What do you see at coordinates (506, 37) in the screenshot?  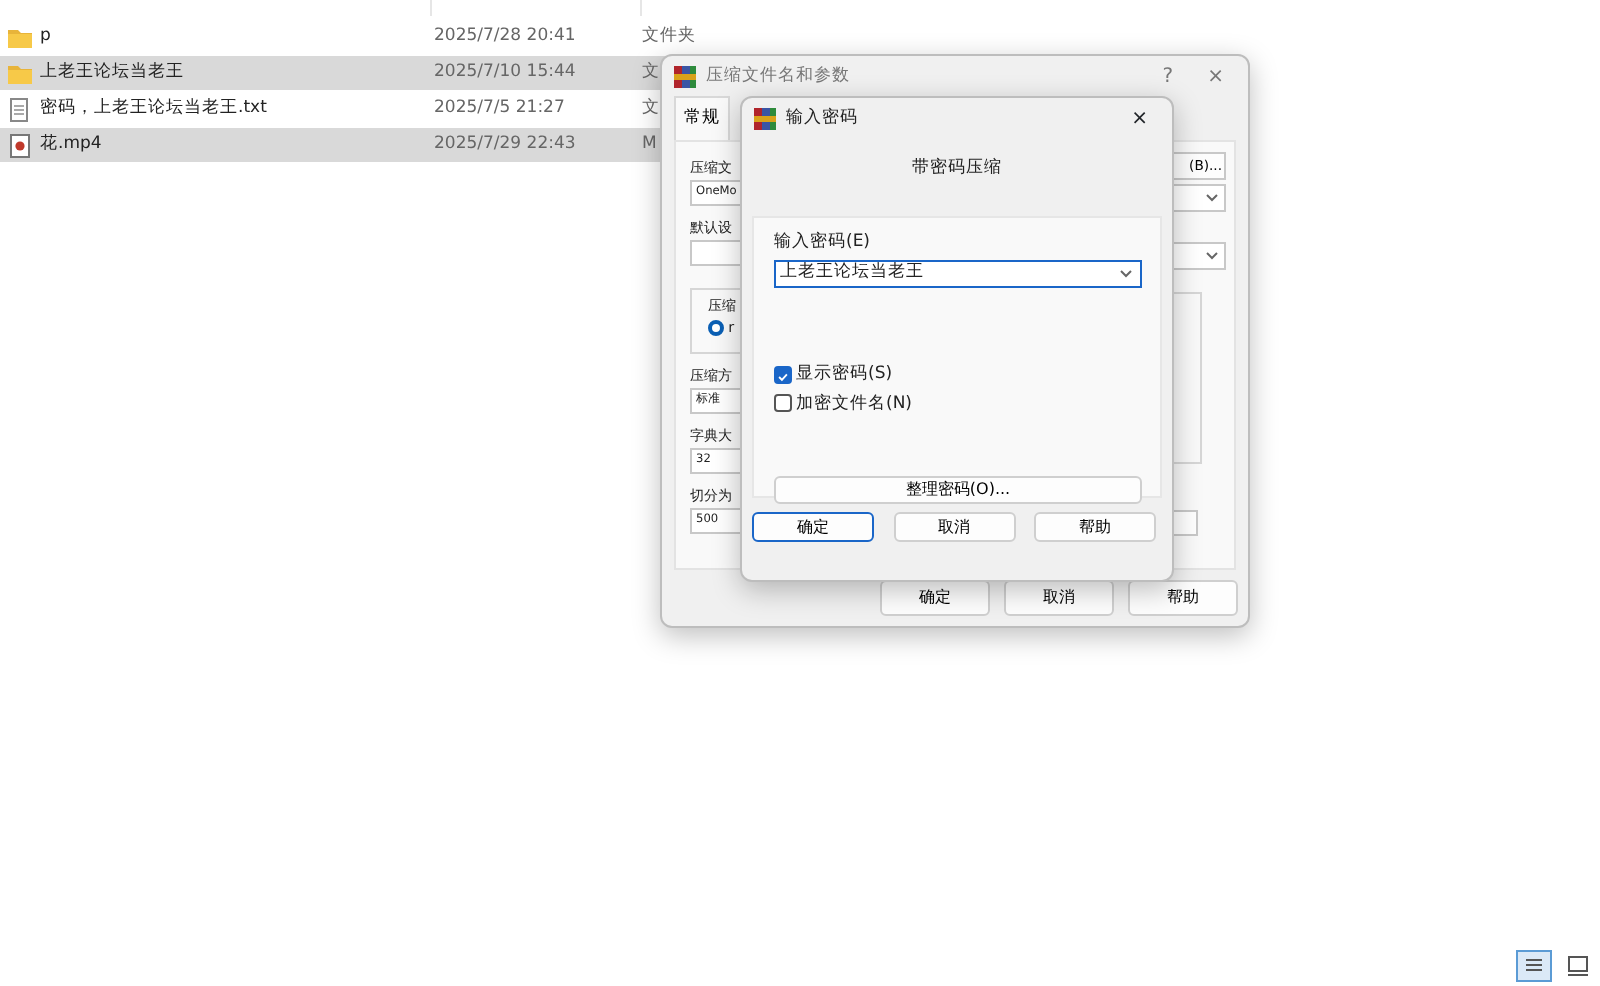 I see `file-date: 2025/7/28 20:41` at bounding box center [506, 37].